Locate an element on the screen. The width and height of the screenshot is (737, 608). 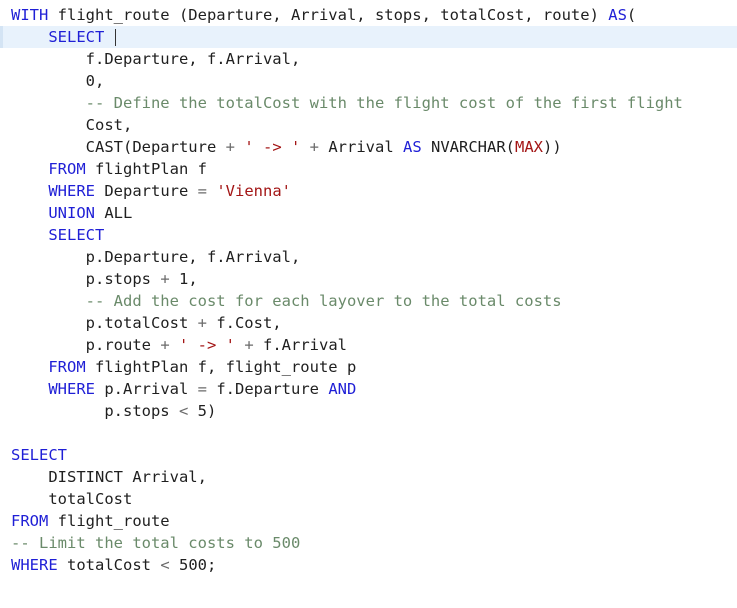
code-line is located at coordinates (368, 433).